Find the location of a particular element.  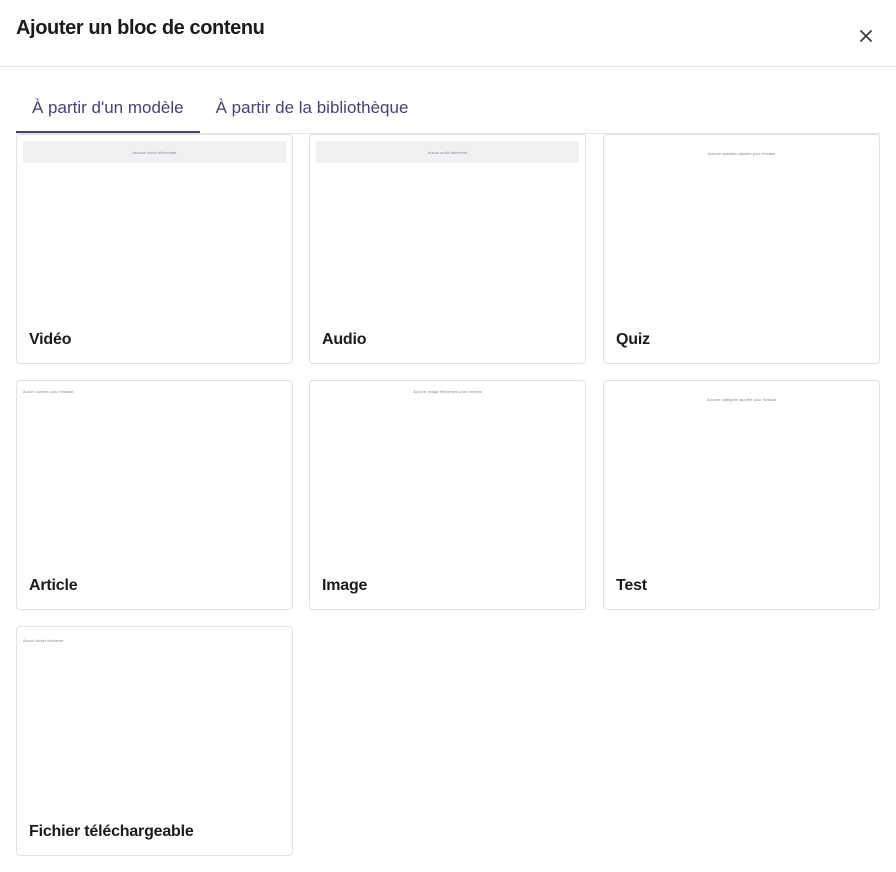

card-preview-text: Aucune vidéo téléversée is located at coordinates (154, 152).